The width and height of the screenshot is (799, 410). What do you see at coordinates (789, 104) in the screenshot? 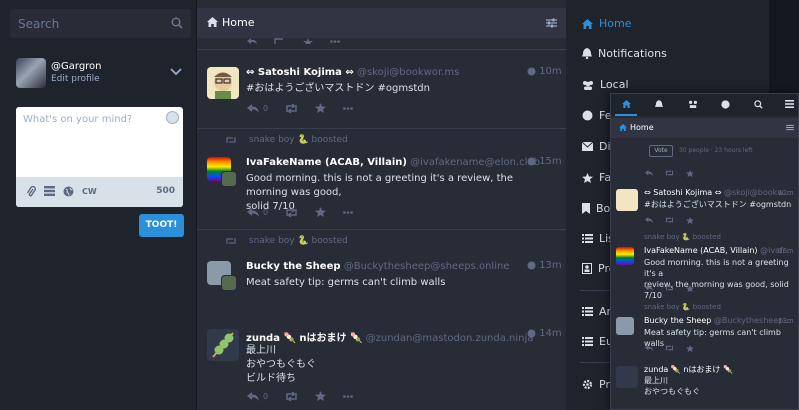
I see `menu-icon` at bounding box center [789, 104].